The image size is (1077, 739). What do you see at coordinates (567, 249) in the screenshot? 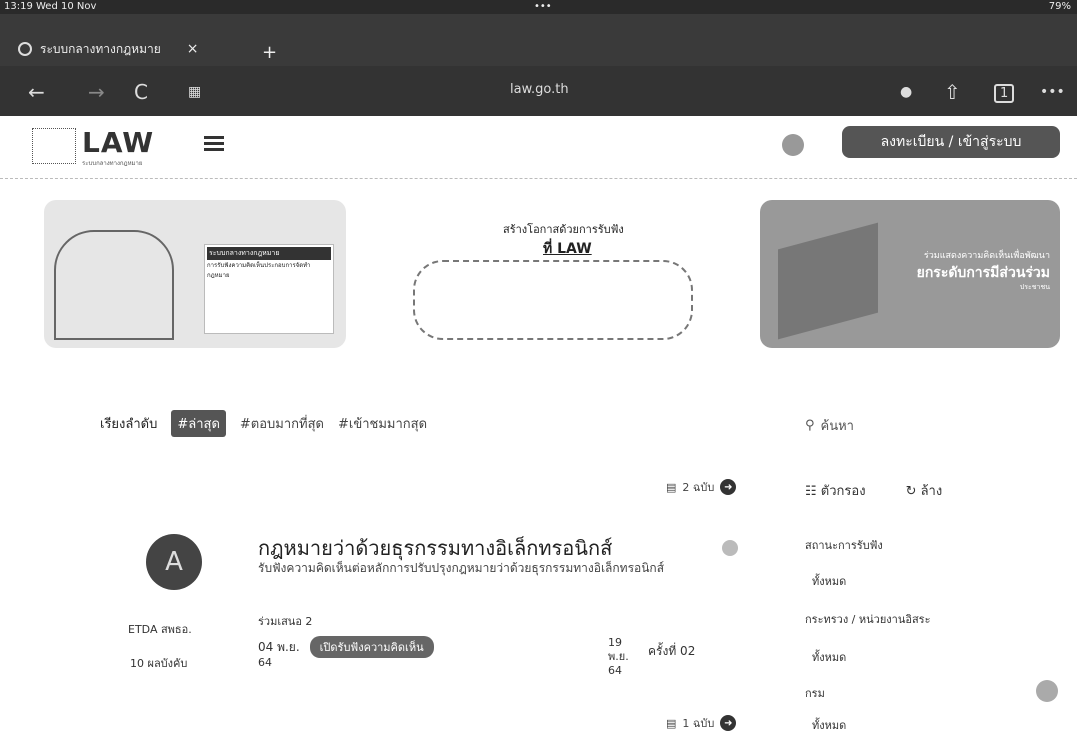
I see `banner-2-line2: ที่ LAW` at bounding box center [567, 249].